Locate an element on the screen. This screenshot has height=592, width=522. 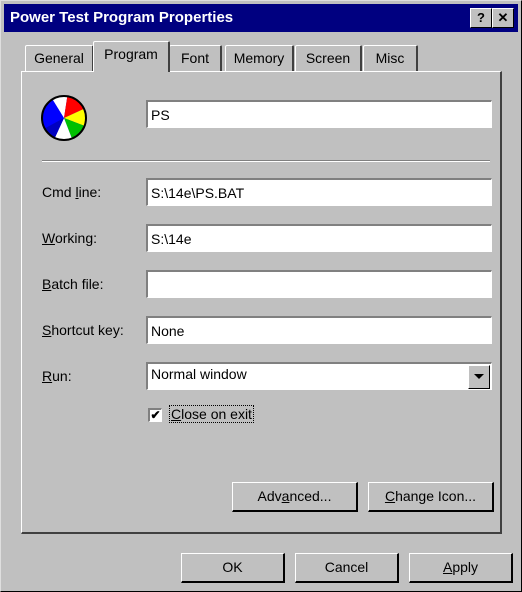
beach-ball-icon is located at coordinates (64, 118).